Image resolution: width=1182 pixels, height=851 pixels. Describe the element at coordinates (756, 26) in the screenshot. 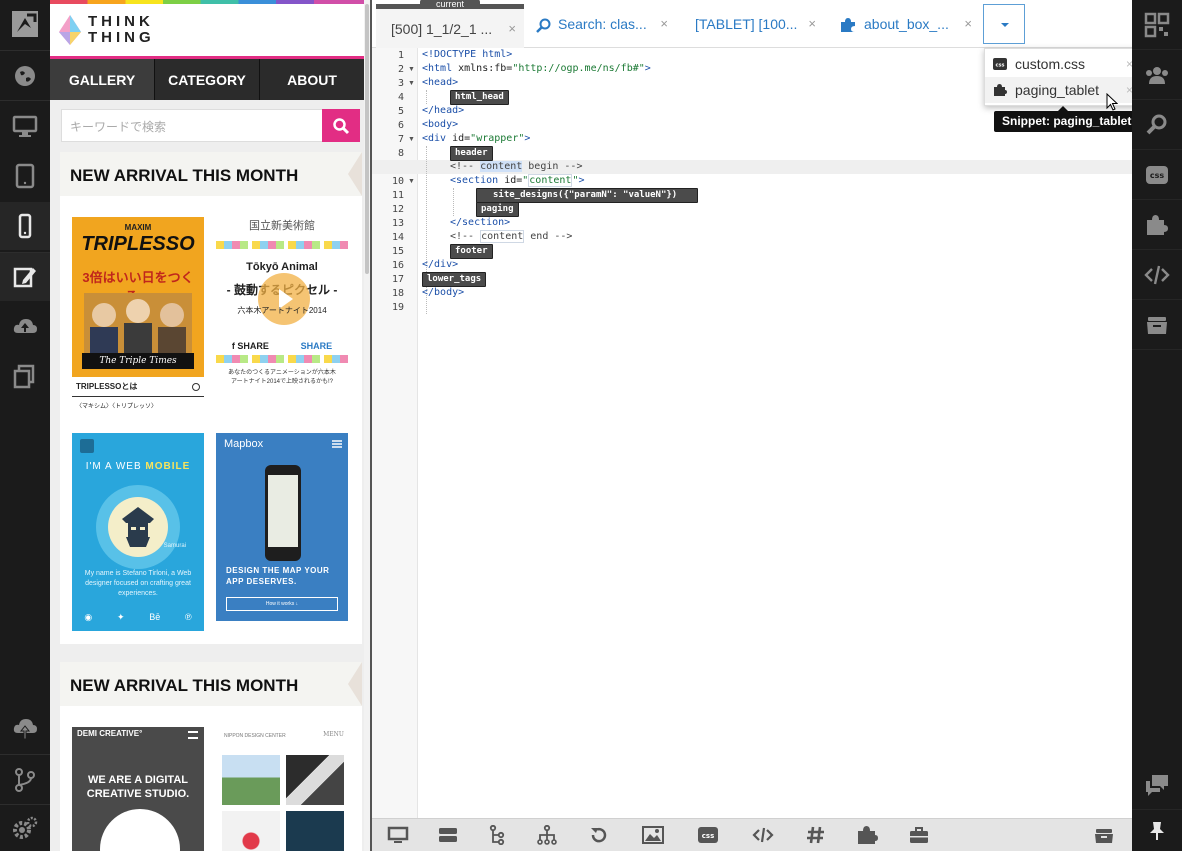

I see `tab-tablet: [TABLET] [100... ×` at that location.